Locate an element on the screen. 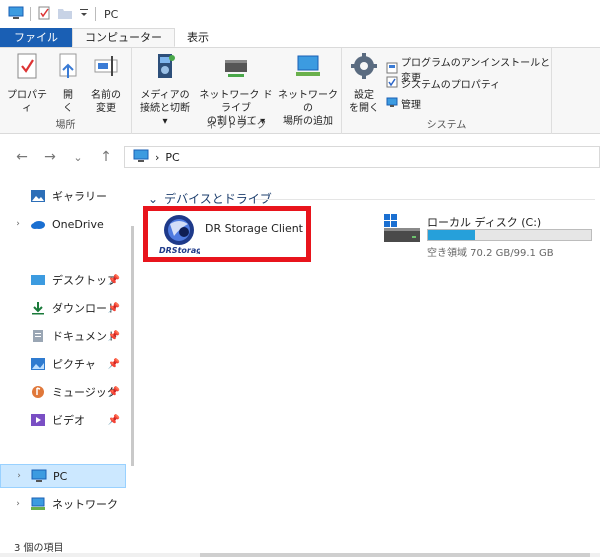 This screenshot has height=557, width=600. properties-label: プロパティ is located at coordinates (27, 102).